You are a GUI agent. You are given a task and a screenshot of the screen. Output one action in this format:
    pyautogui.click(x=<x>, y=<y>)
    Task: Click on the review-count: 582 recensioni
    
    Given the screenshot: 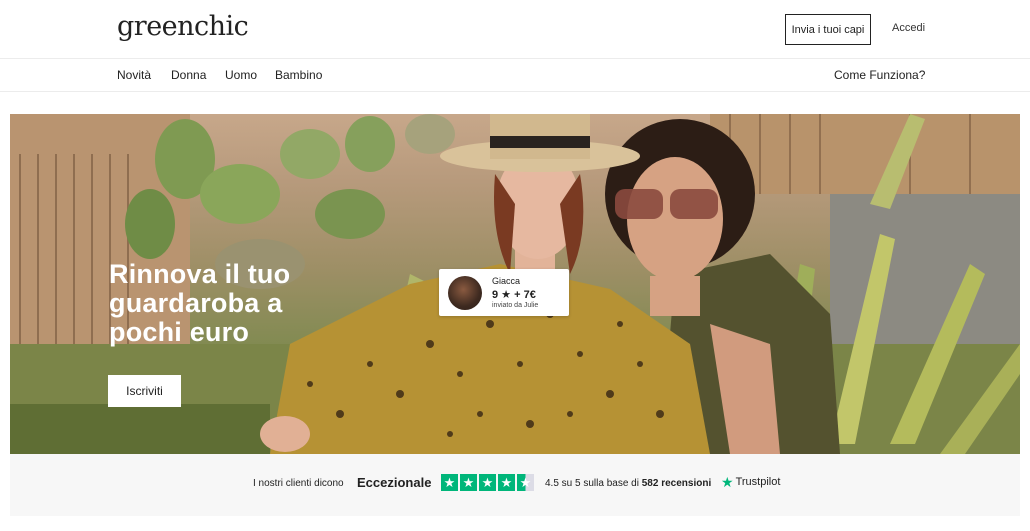 What is the action you would take?
    pyautogui.click(x=676, y=483)
    